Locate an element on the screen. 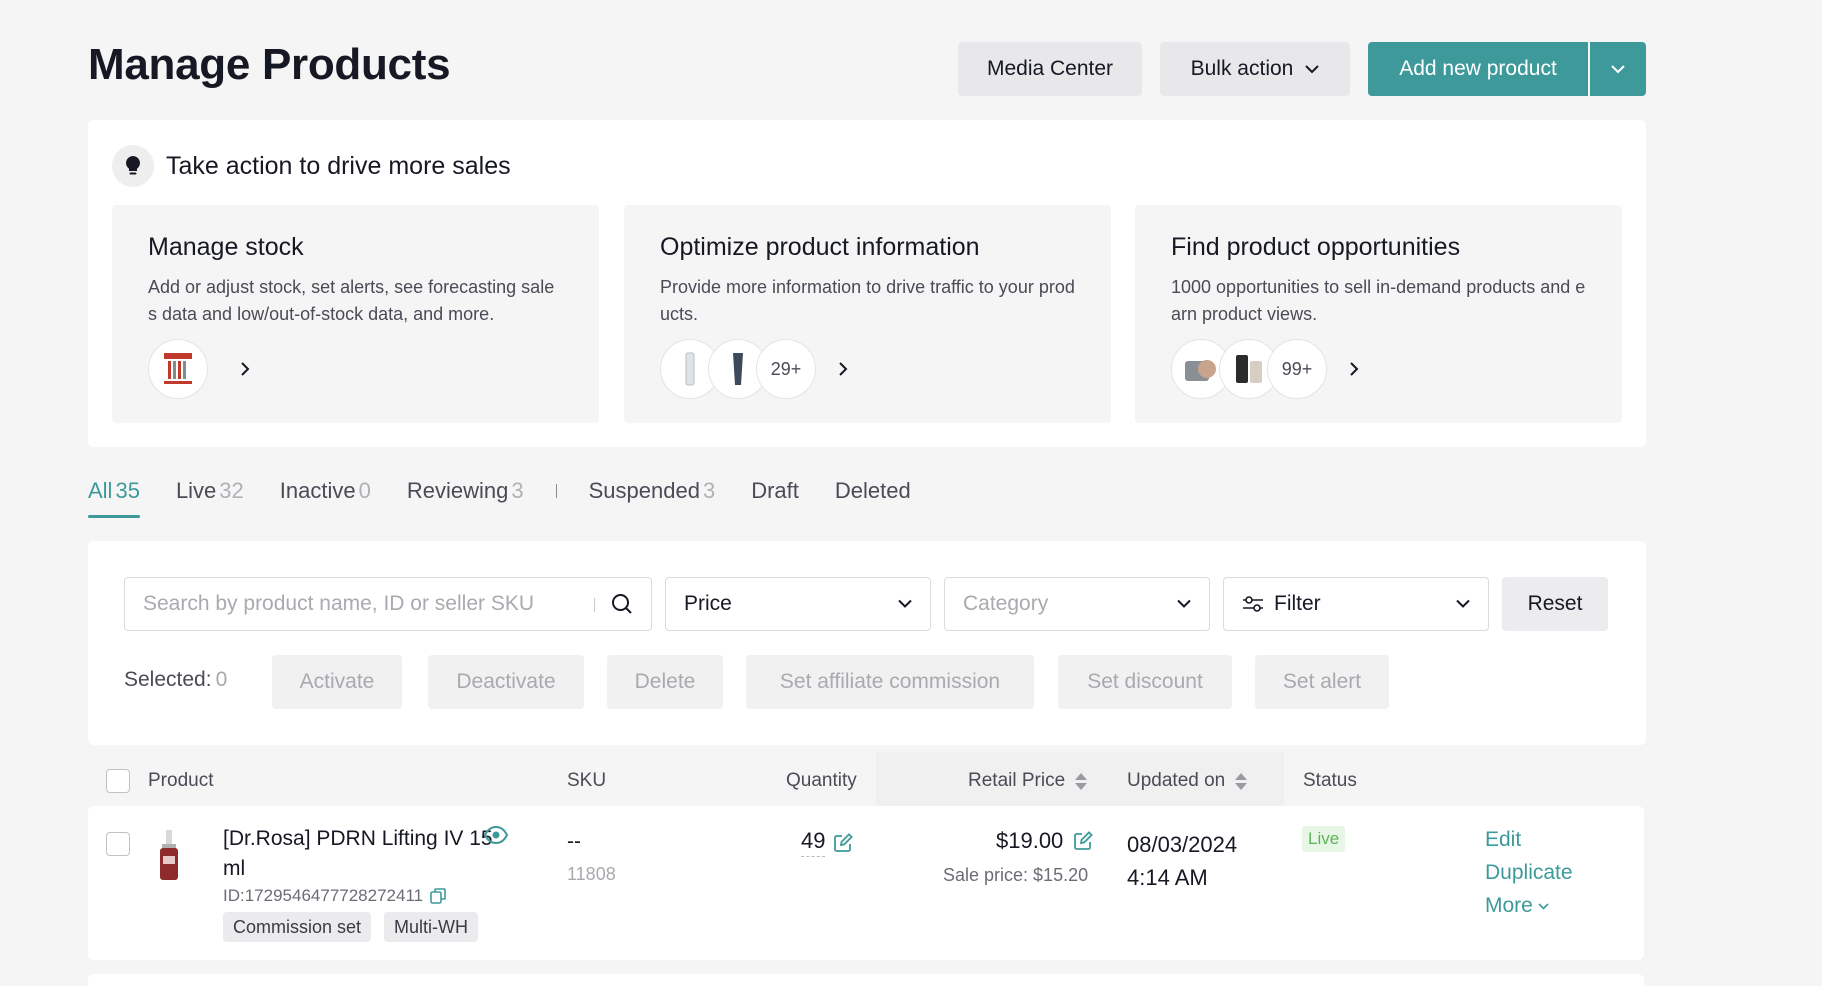 The image size is (1822, 986). column-header-retail-price: Retail Price is located at coordinates (1028, 781).